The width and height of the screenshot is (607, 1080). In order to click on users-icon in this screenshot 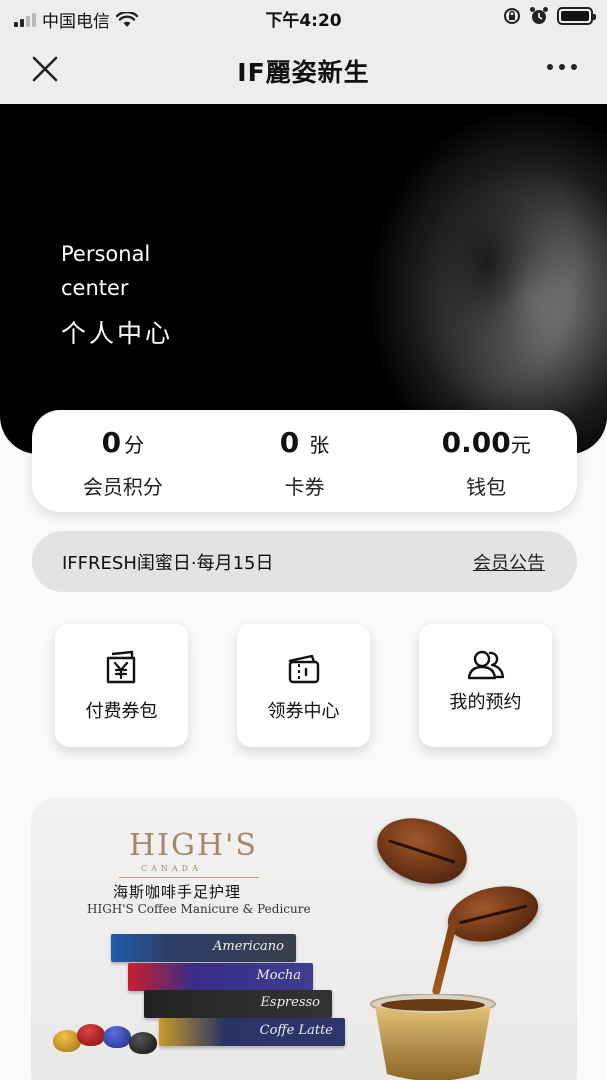, I will do `click(486, 665)`.